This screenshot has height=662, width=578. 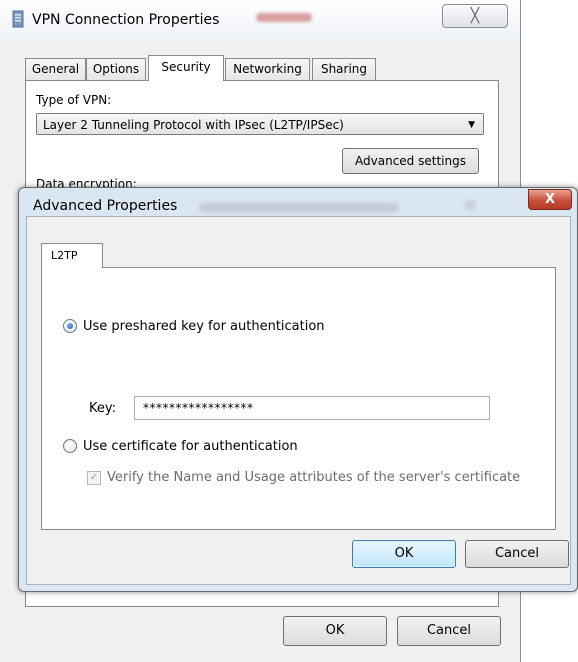 I want to click on certificate-label: Use certificate for authentication, so click(x=190, y=446).